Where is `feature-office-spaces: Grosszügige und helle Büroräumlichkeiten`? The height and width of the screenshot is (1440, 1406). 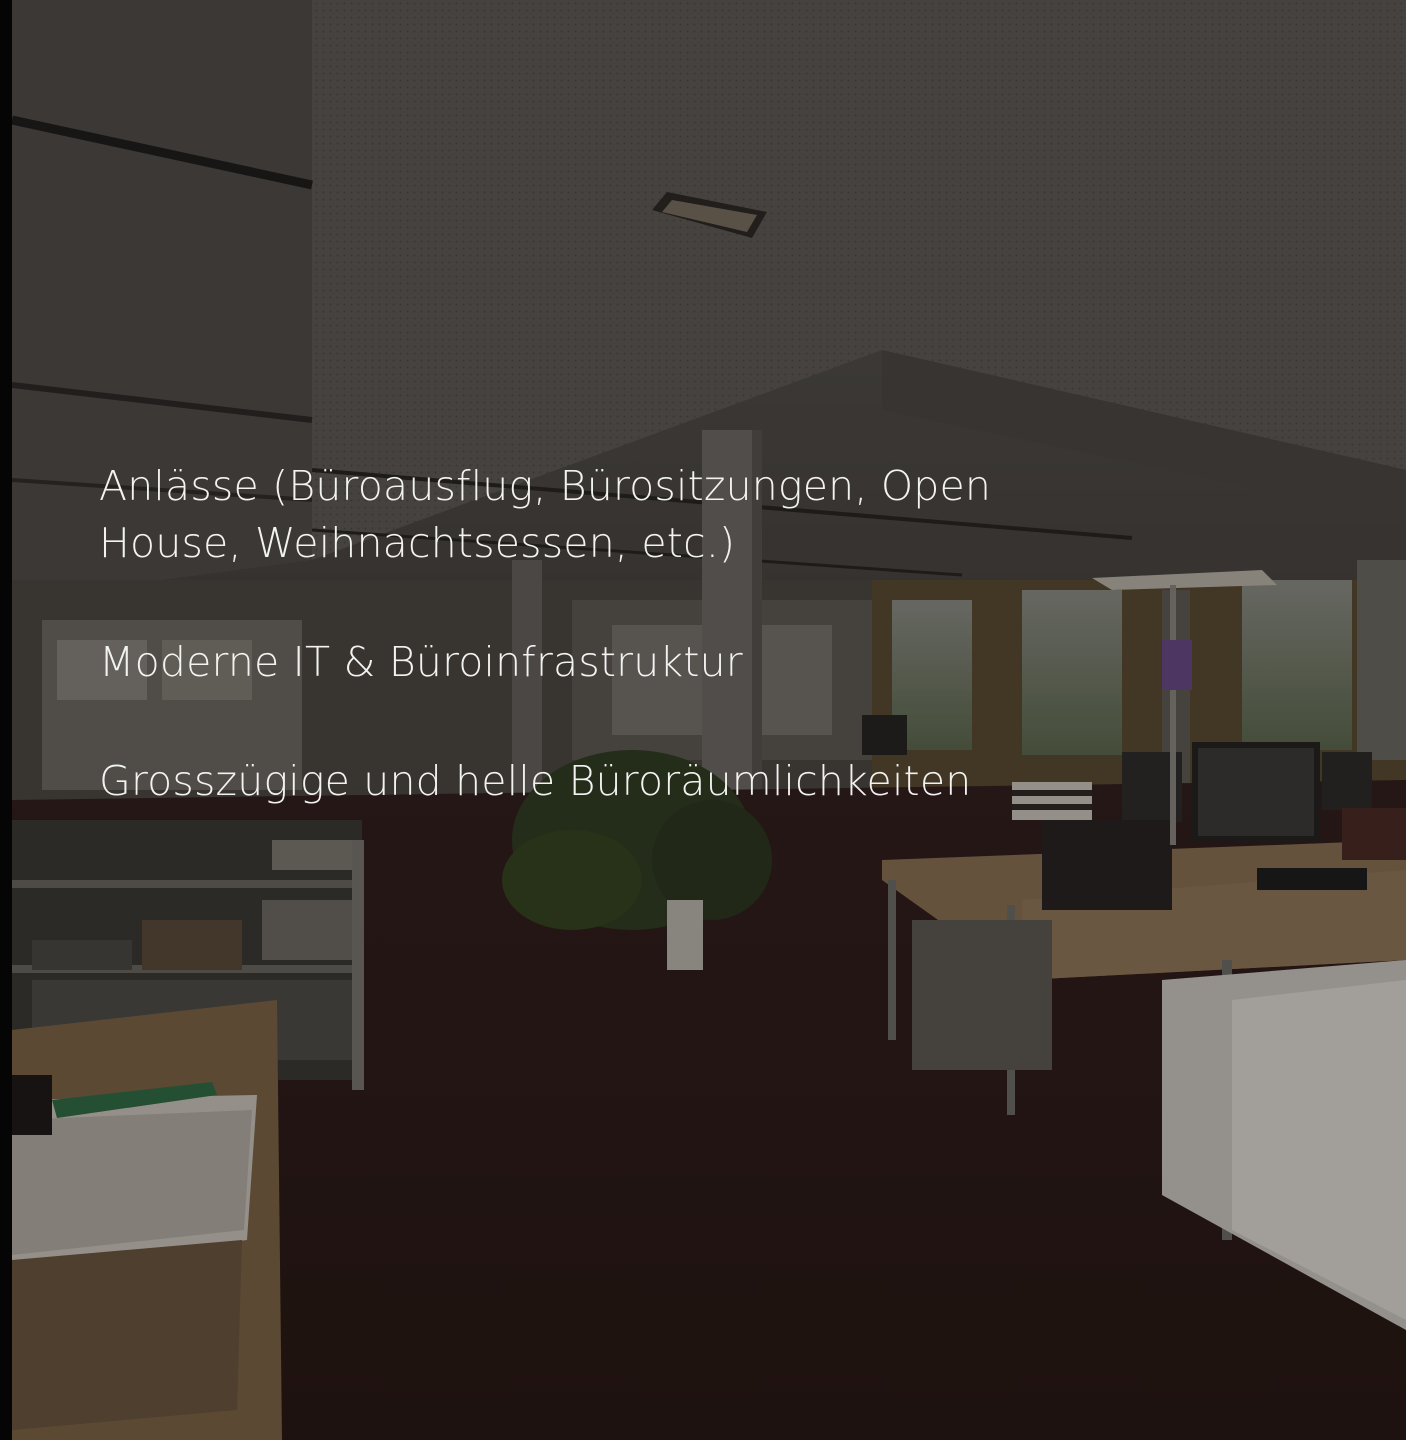 feature-office-spaces: Grosszügige und helle Büroräumlichkeiten is located at coordinates (535, 781).